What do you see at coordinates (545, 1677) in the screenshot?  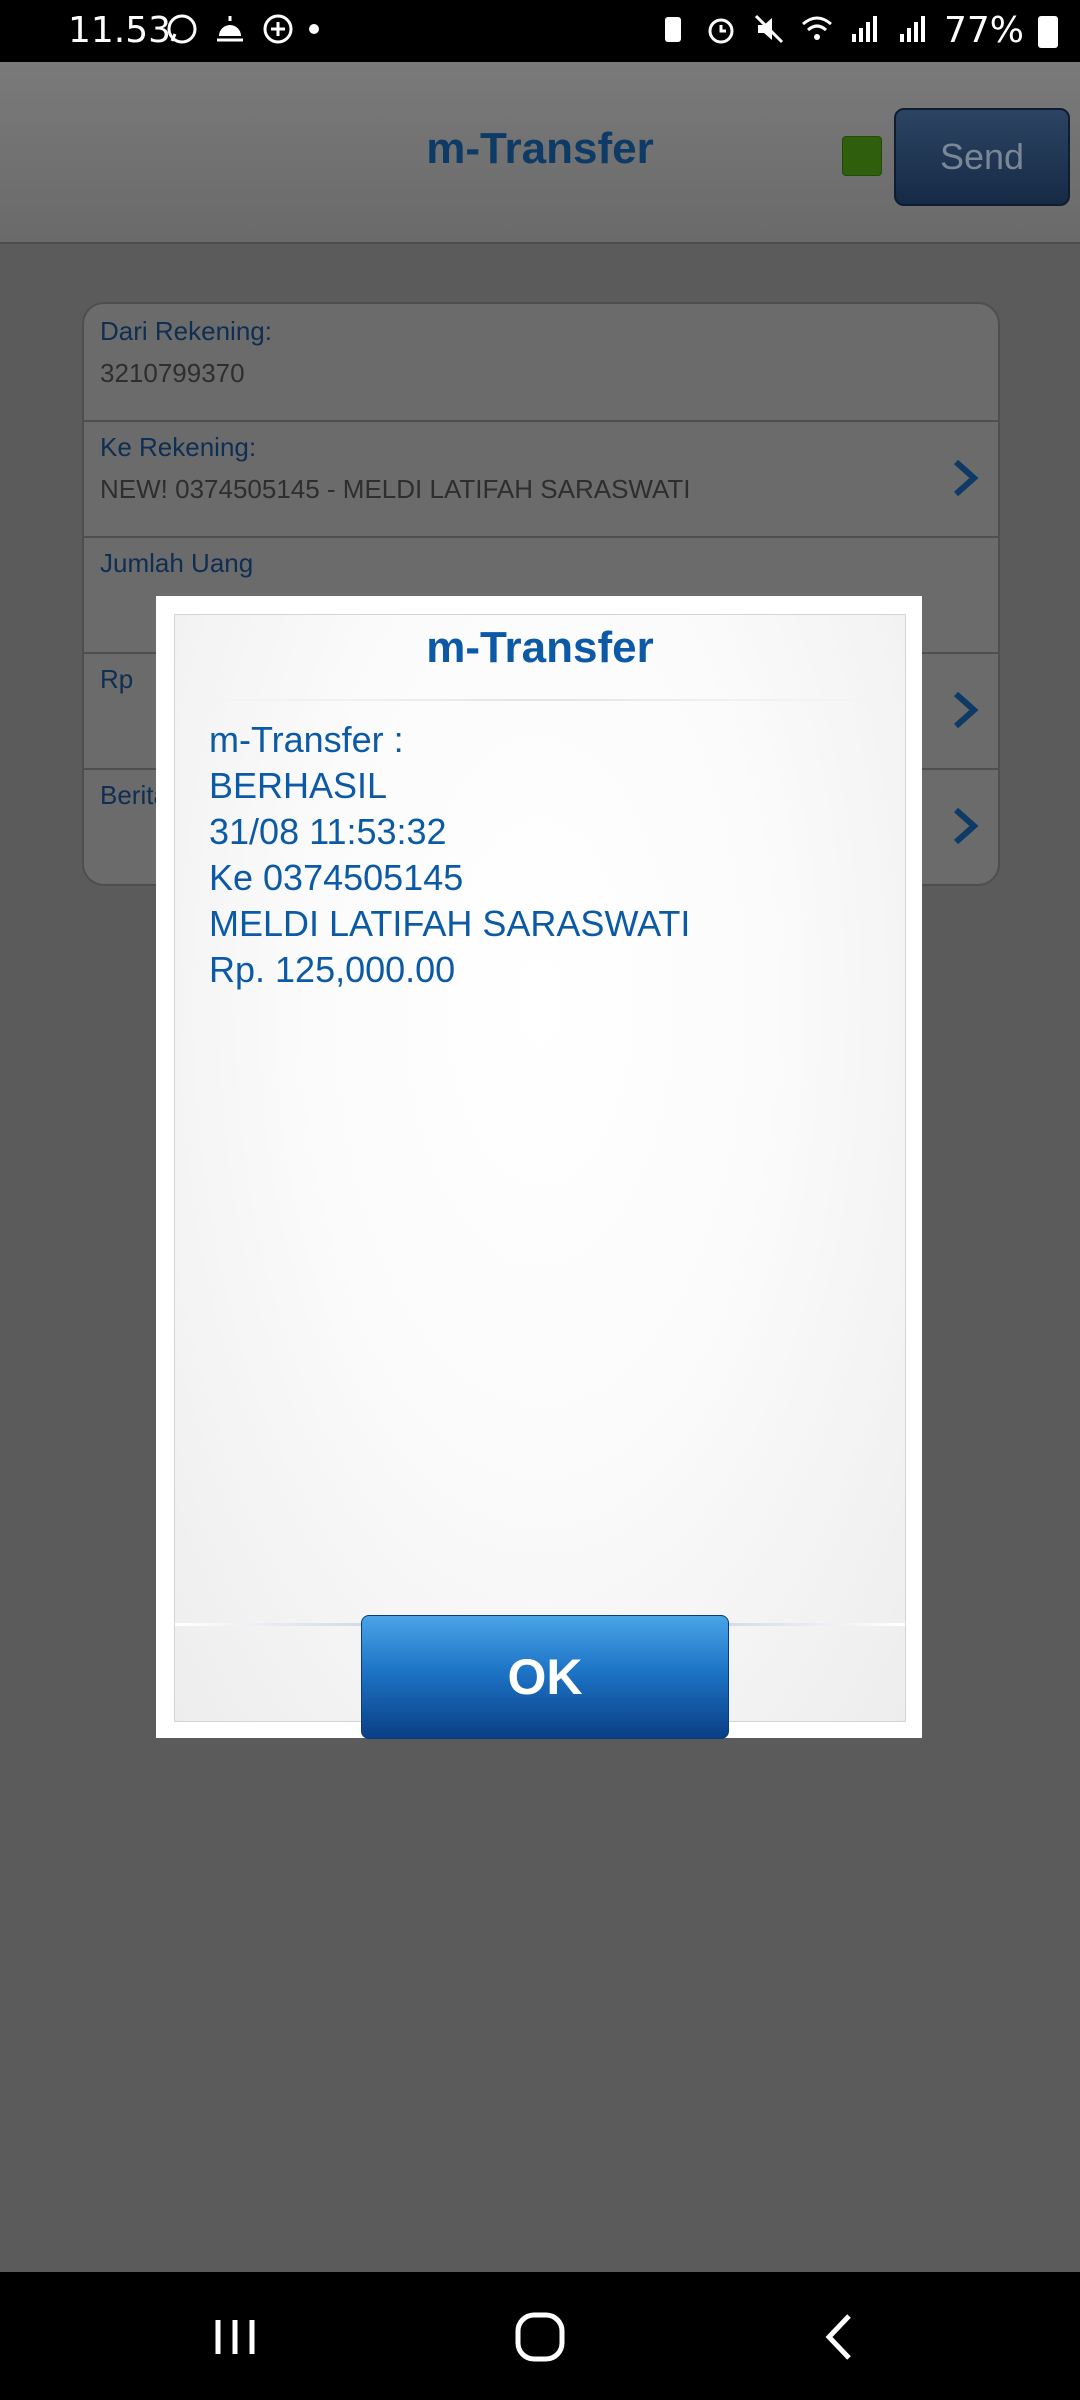 I see `ok-button: OK` at bounding box center [545, 1677].